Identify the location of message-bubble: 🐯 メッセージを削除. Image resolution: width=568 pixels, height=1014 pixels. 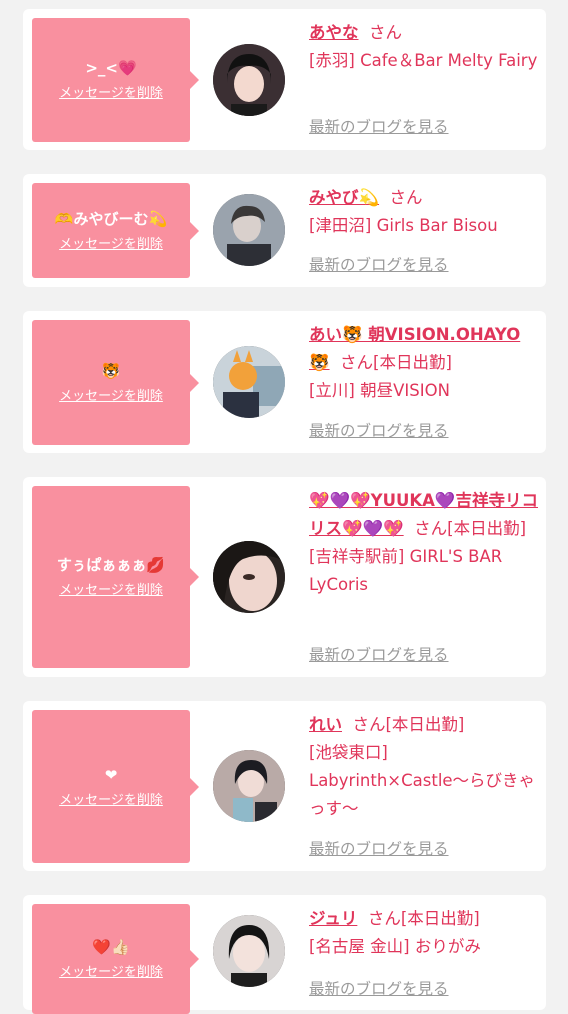
(115, 382).